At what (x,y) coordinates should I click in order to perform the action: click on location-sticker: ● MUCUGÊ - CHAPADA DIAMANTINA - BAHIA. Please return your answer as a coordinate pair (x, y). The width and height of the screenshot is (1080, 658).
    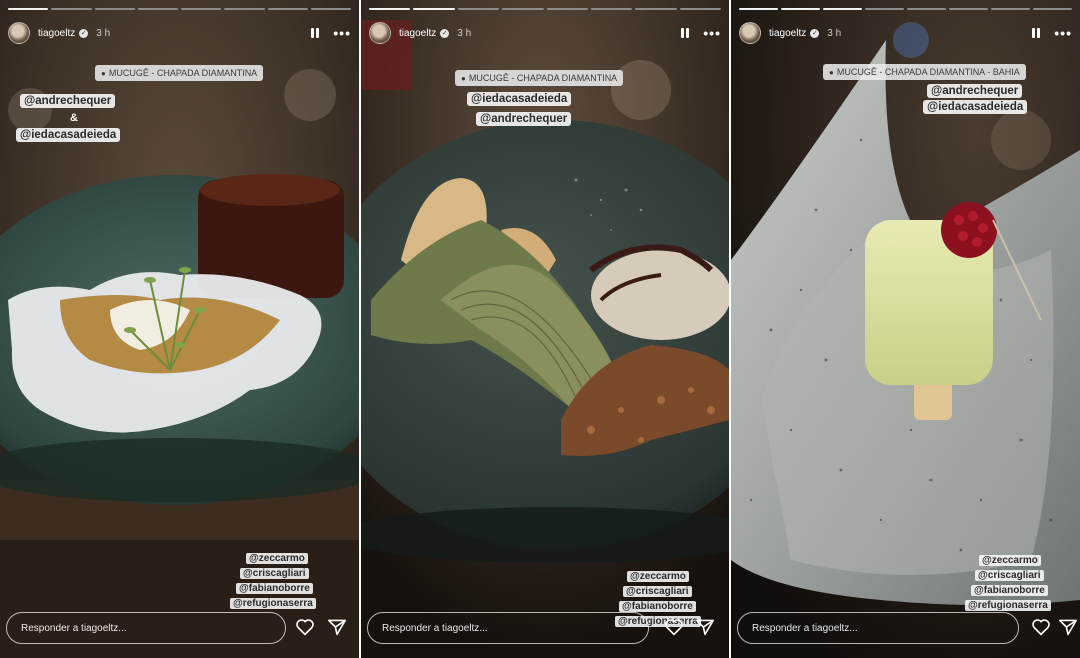
    Looking at the image, I should click on (924, 72).